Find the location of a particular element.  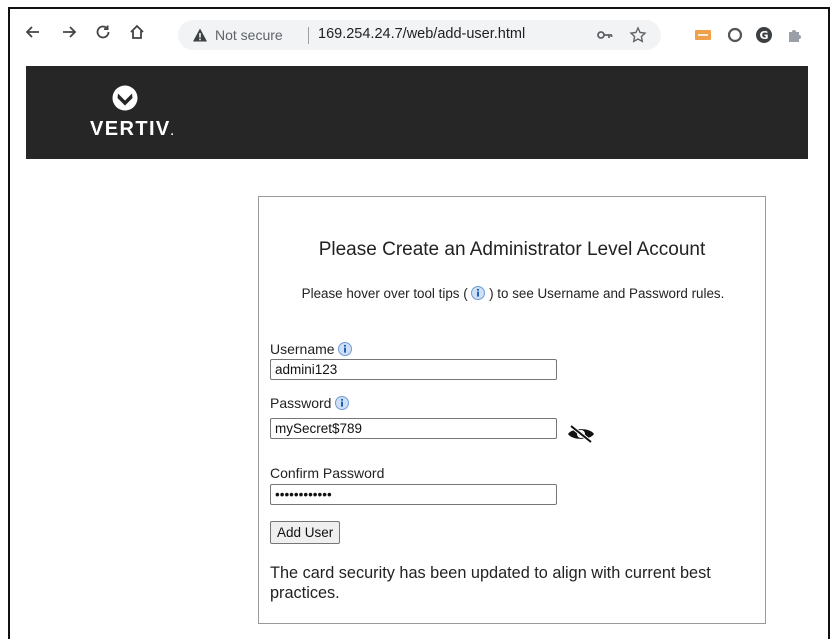

home-button is located at coordinates (137, 34).